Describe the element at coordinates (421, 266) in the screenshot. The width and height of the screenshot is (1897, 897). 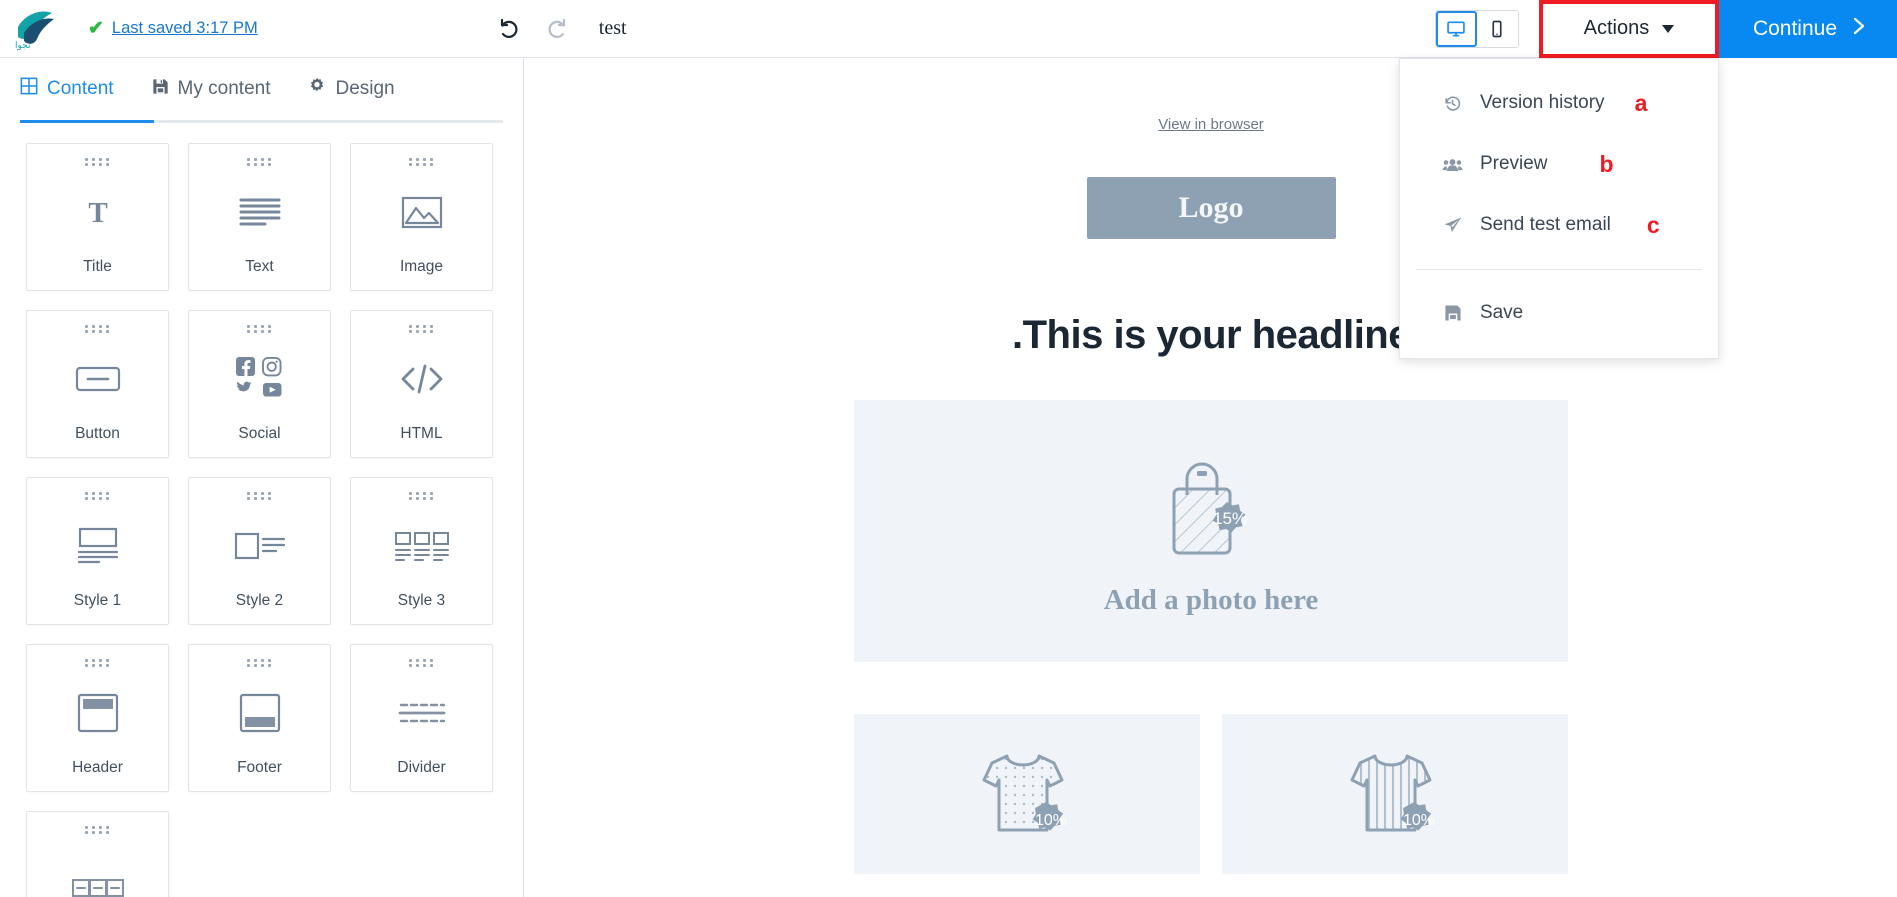
I see `block-label: Image` at that location.